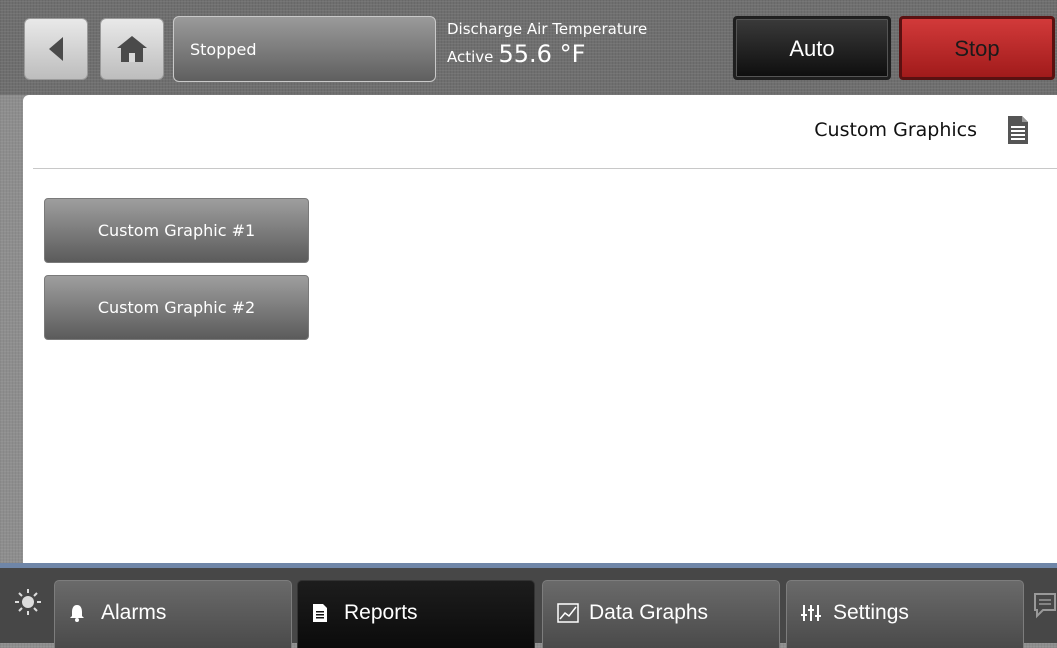 The height and width of the screenshot is (648, 1057). I want to click on auto-button: Auto, so click(812, 48).